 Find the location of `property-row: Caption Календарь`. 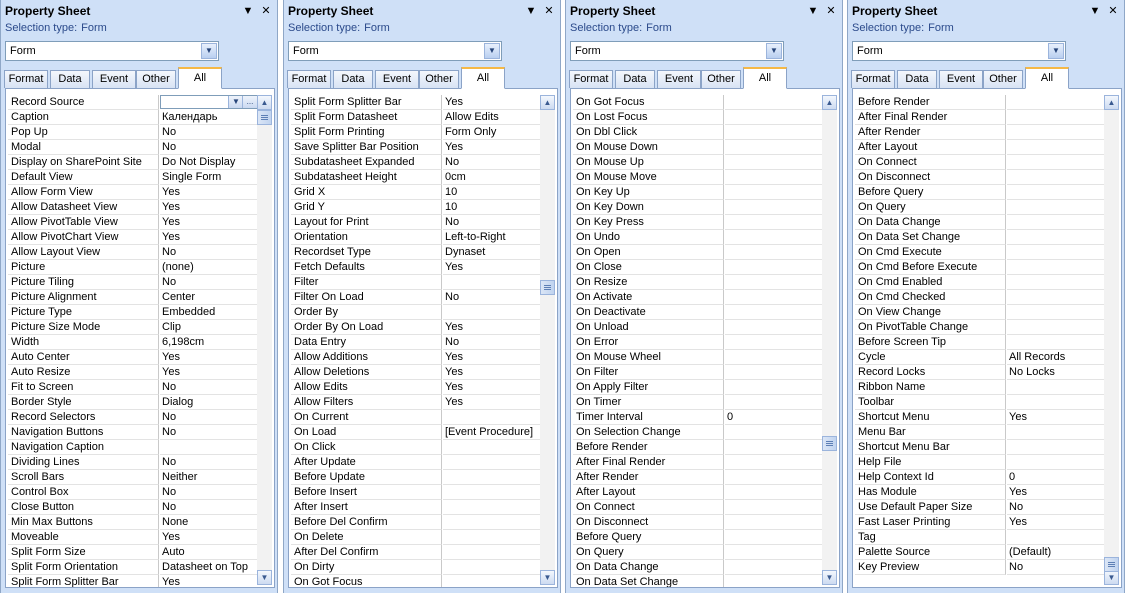

property-row: Caption Календарь is located at coordinates (133, 117).